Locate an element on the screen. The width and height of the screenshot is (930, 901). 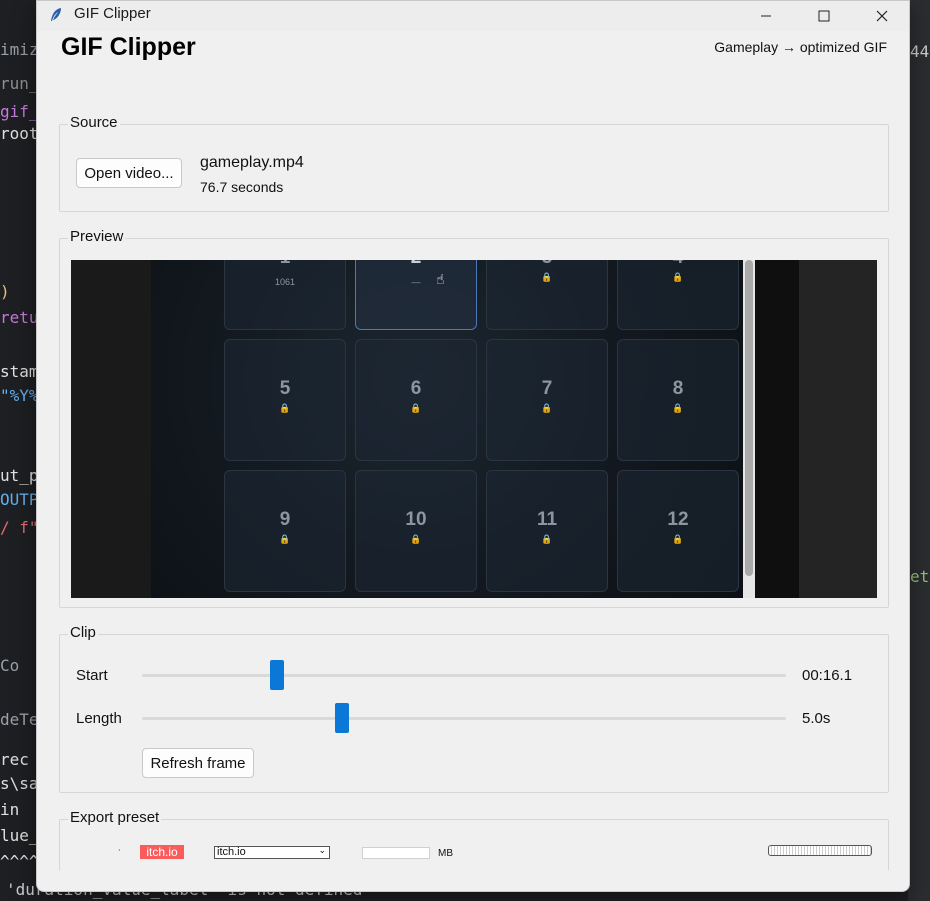
start-slider-handle is located at coordinates (277, 675).